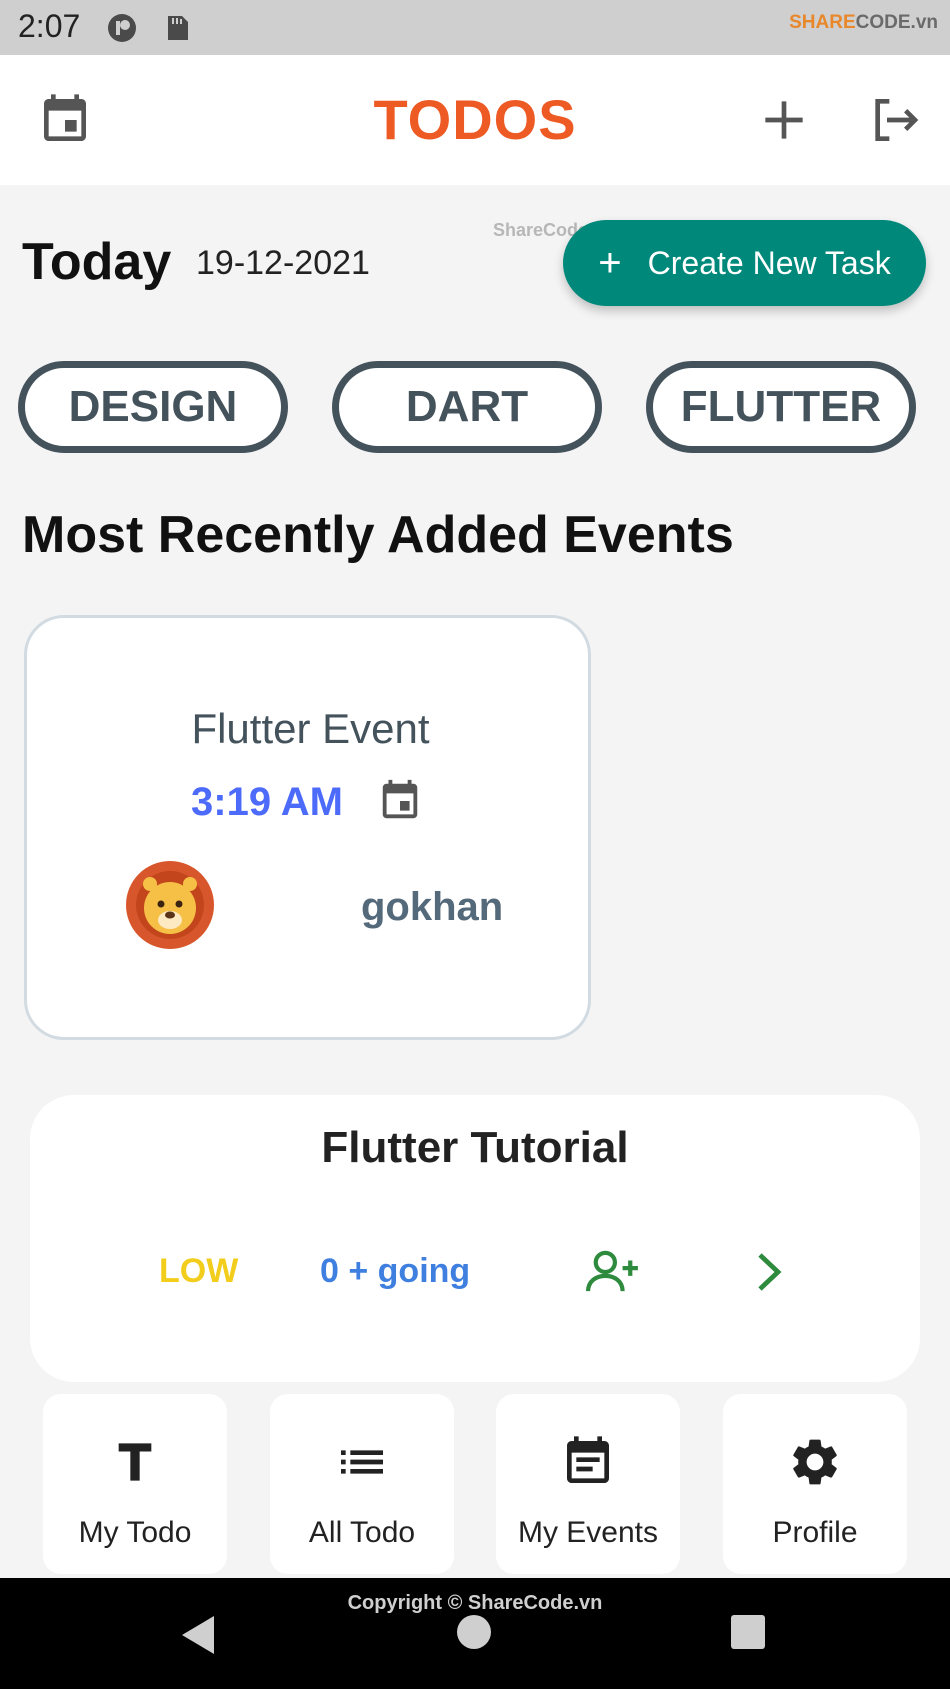 This screenshot has width=950, height=1689. Describe the element at coordinates (310, 728) in the screenshot. I see `event-title: Flutter Event` at that location.